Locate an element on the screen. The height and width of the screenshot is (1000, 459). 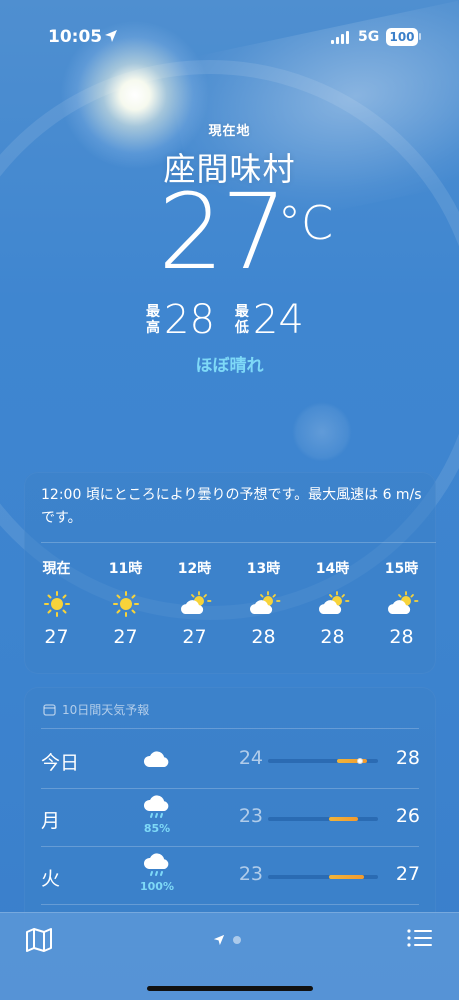
network-type: 5G is located at coordinates (369, 37).